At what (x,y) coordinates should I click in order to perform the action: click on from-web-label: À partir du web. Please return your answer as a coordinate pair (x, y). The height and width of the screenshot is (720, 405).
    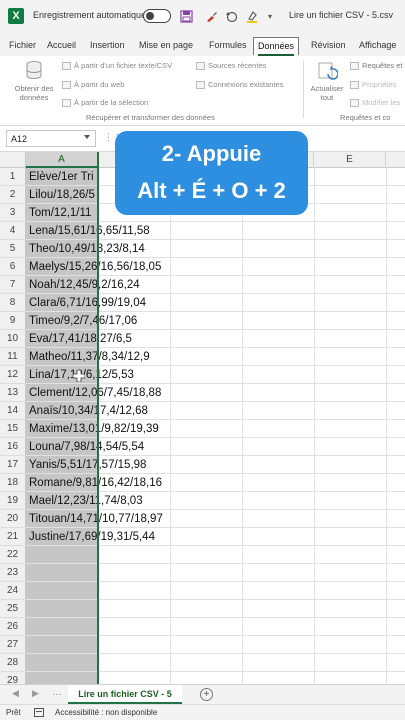
    Looking at the image, I should click on (99, 84).